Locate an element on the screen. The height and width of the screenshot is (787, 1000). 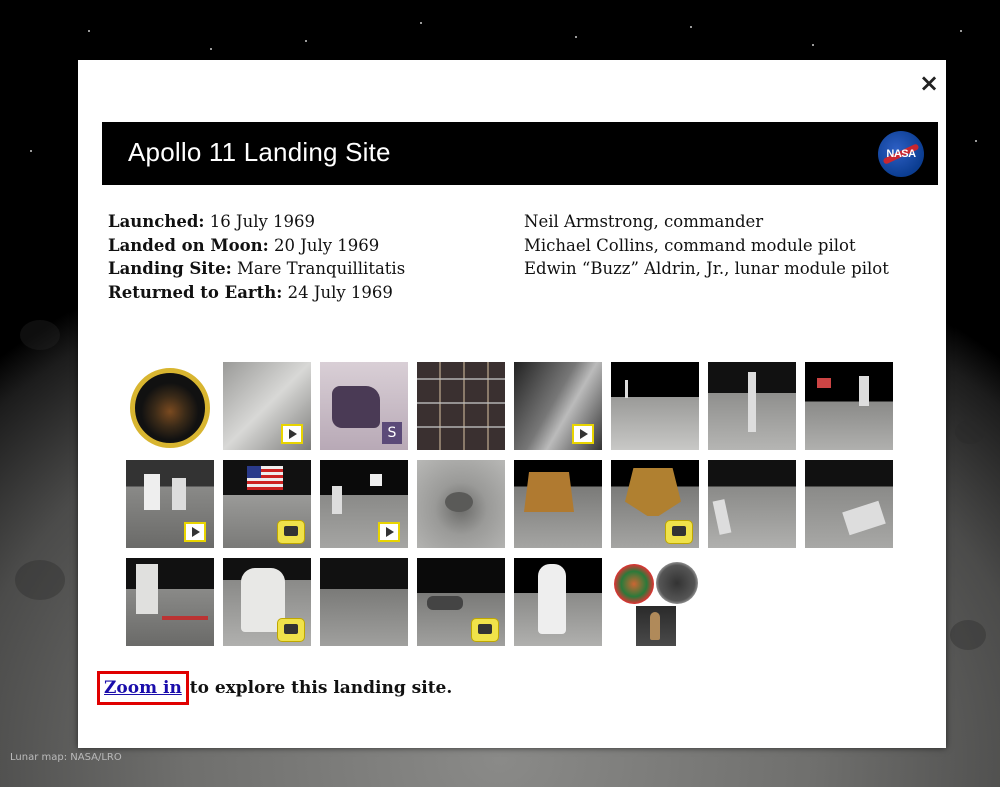
sample-dish-icon is located at coordinates (677, 583).